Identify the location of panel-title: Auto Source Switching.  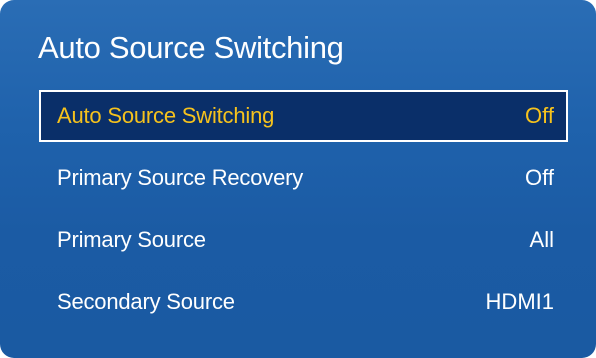
(191, 47).